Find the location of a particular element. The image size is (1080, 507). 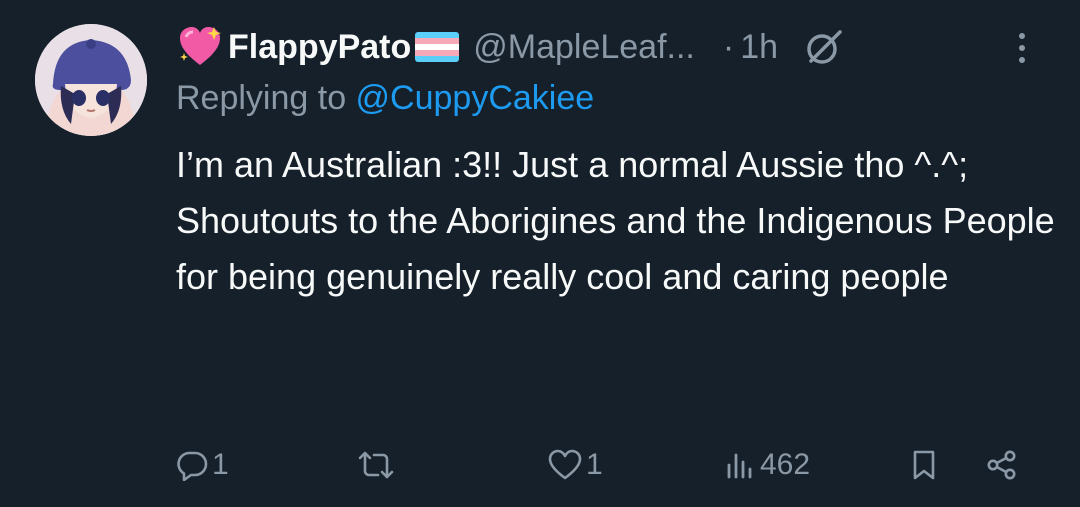

more-options-icon is located at coordinates (1022, 48).